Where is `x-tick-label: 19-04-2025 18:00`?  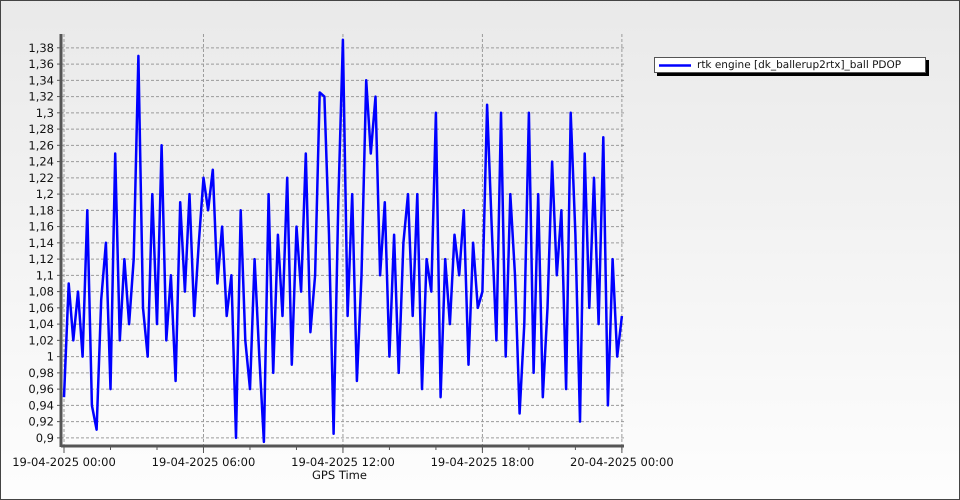 x-tick-label: 19-04-2025 18:00 is located at coordinates (482, 462).